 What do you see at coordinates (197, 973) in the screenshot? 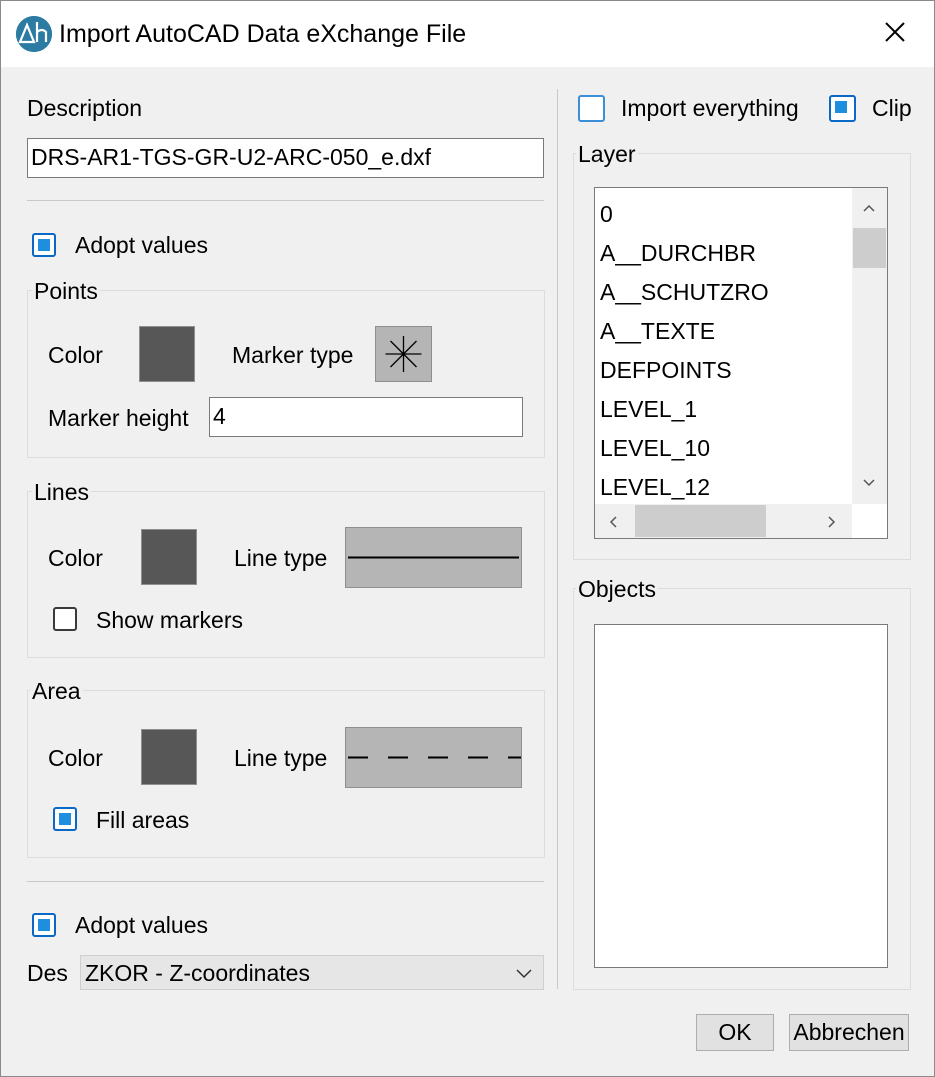
I see `des-dropdown-value: ZKOR - Z-coordinates` at bounding box center [197, 973].